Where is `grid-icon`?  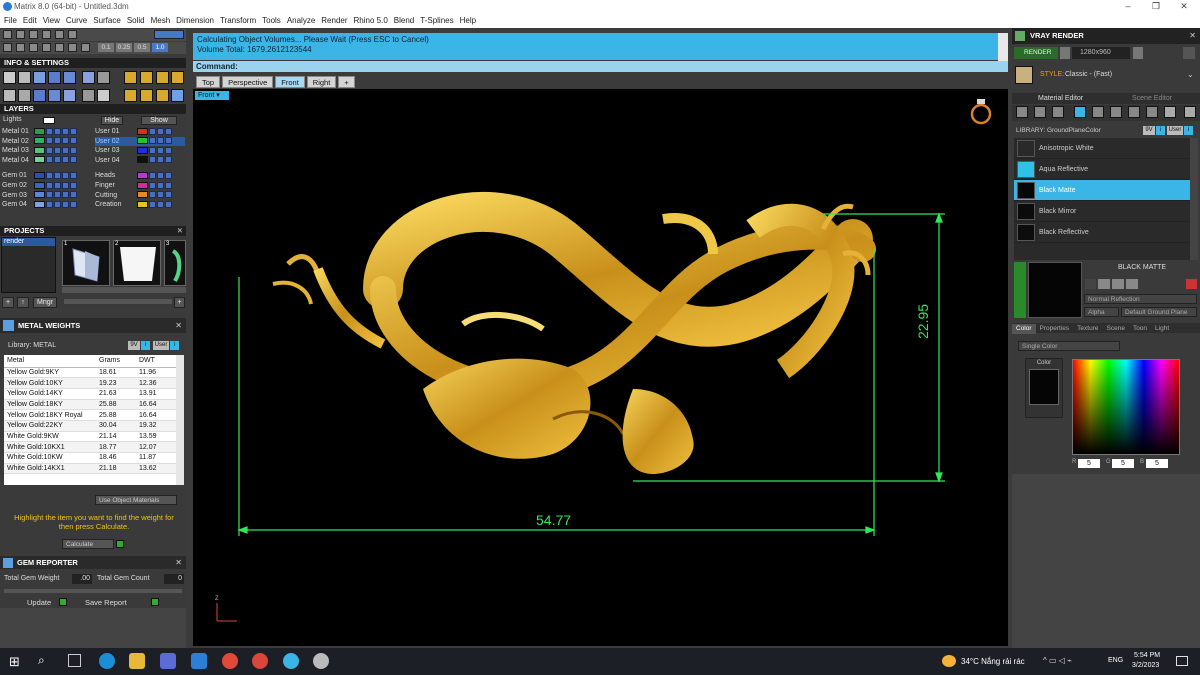
grid-icon is located at coordinates (1080, 112).